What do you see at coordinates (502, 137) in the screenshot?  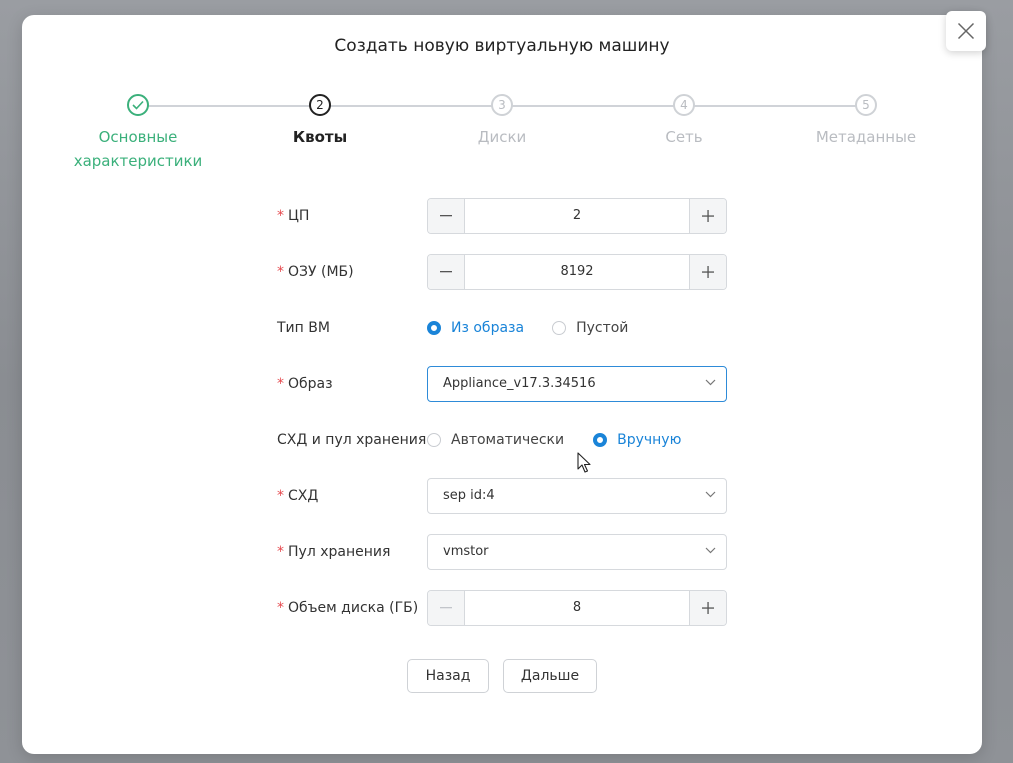 I see `step-label: Диски` at bounding box center [502, 137].